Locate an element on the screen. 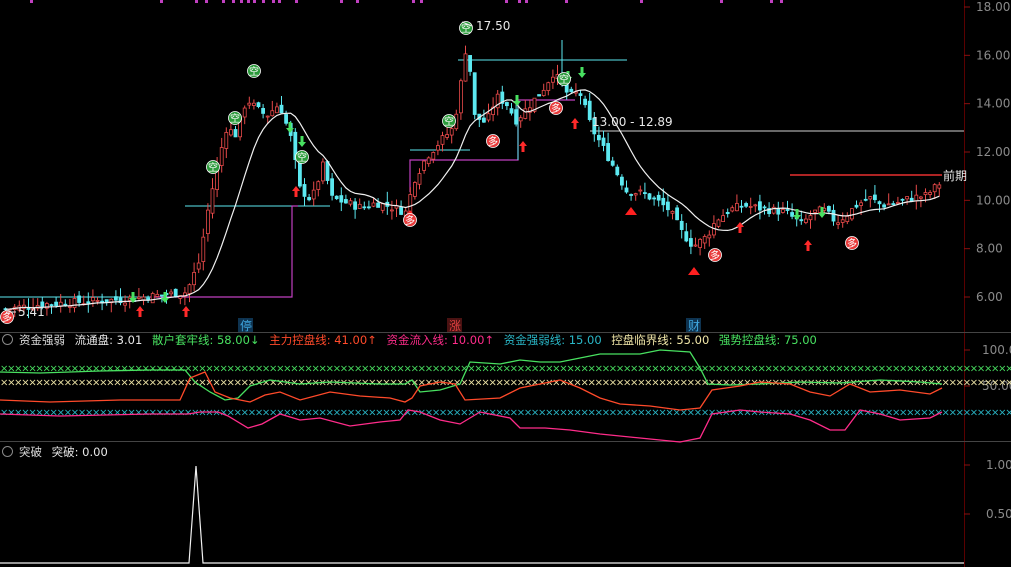  legend-item-5: 控盘临界线: 55.00 is located at coordinates (660, 340).